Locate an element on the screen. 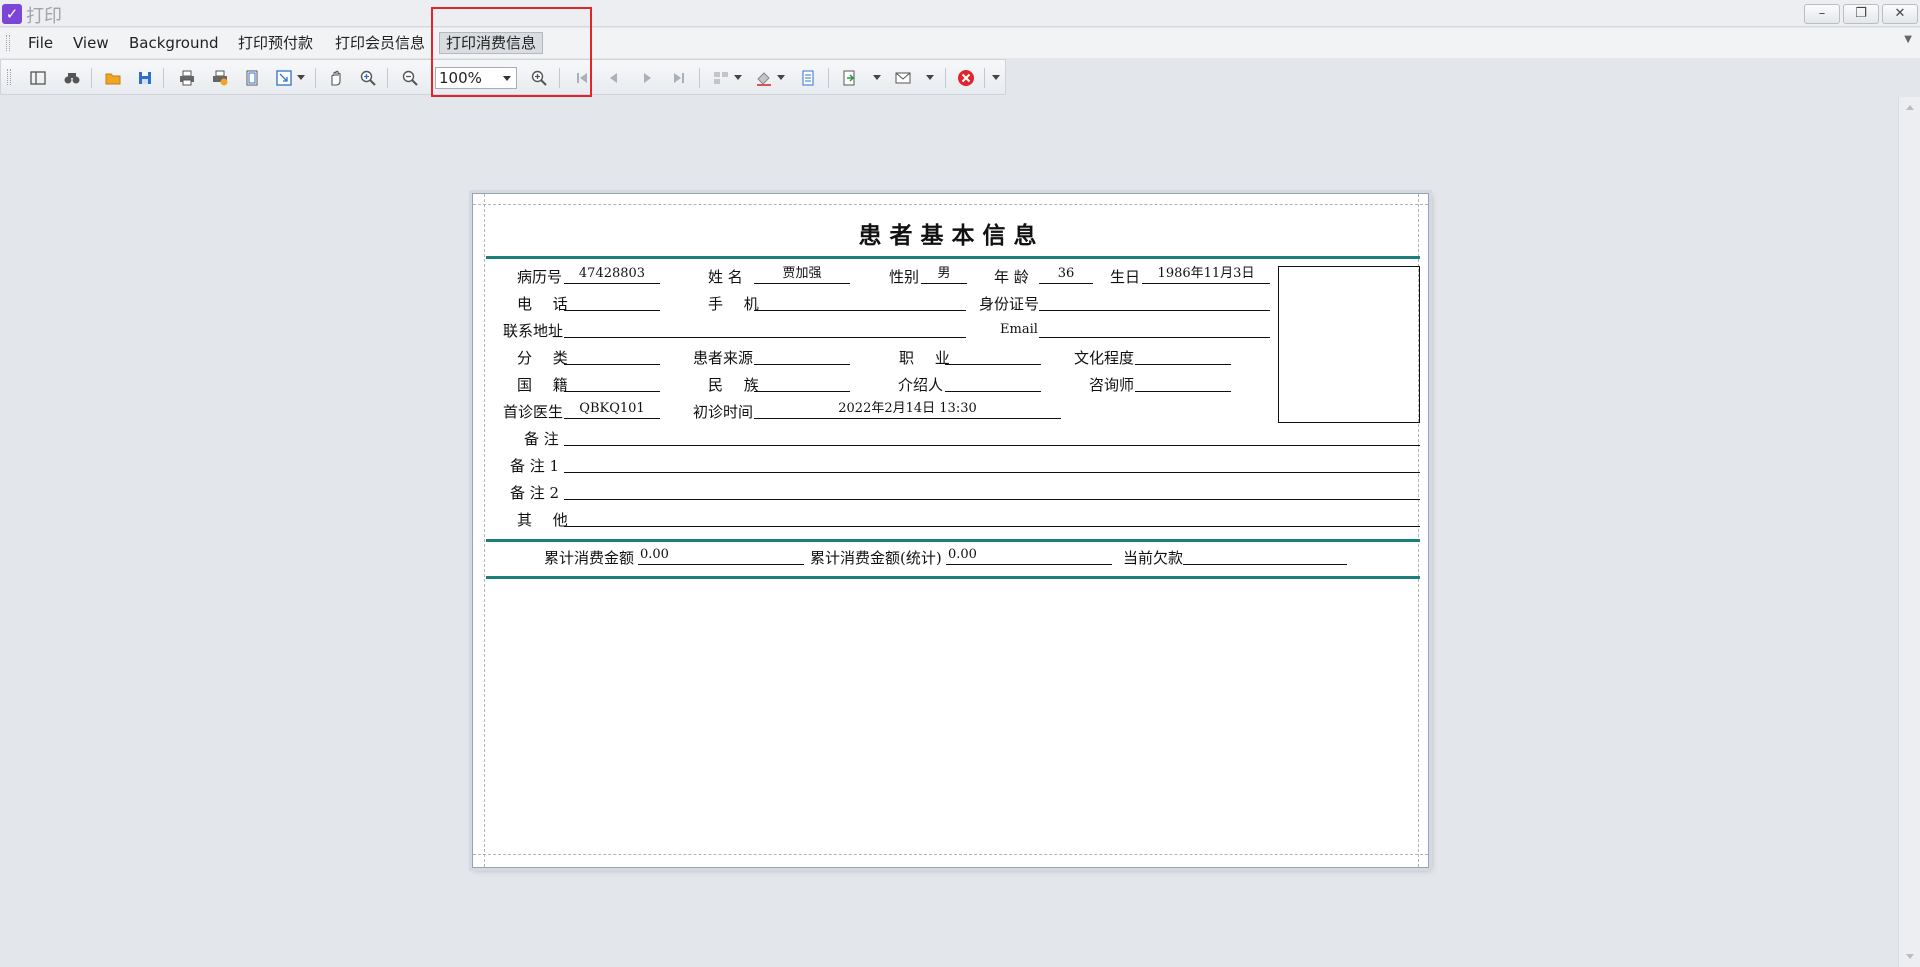 Image resolution: width=1920 pixels, height=967 pixels. email-value is located at coordinates (1154, 328).